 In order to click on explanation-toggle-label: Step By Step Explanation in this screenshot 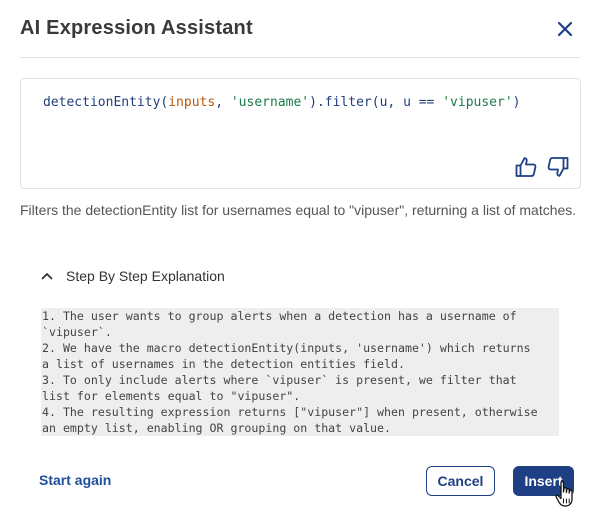, I will do `click(145, 276)`.